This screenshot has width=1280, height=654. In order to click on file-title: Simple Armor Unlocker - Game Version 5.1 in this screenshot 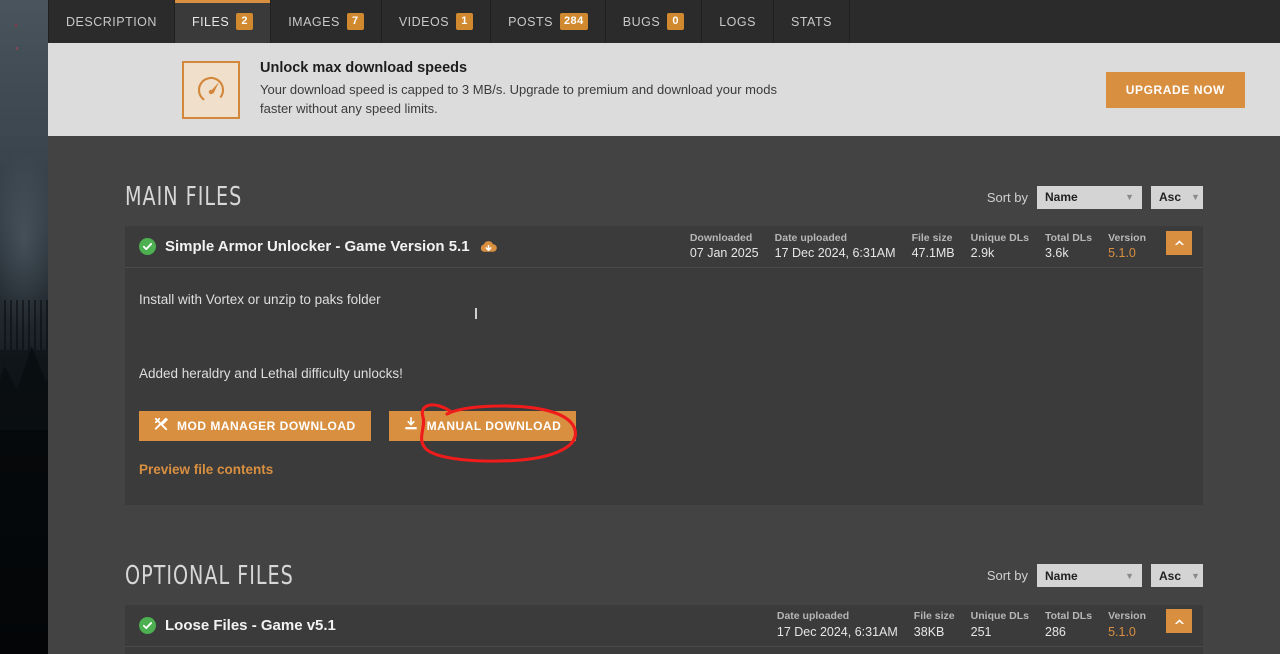, I will do `click(317, 246)`.